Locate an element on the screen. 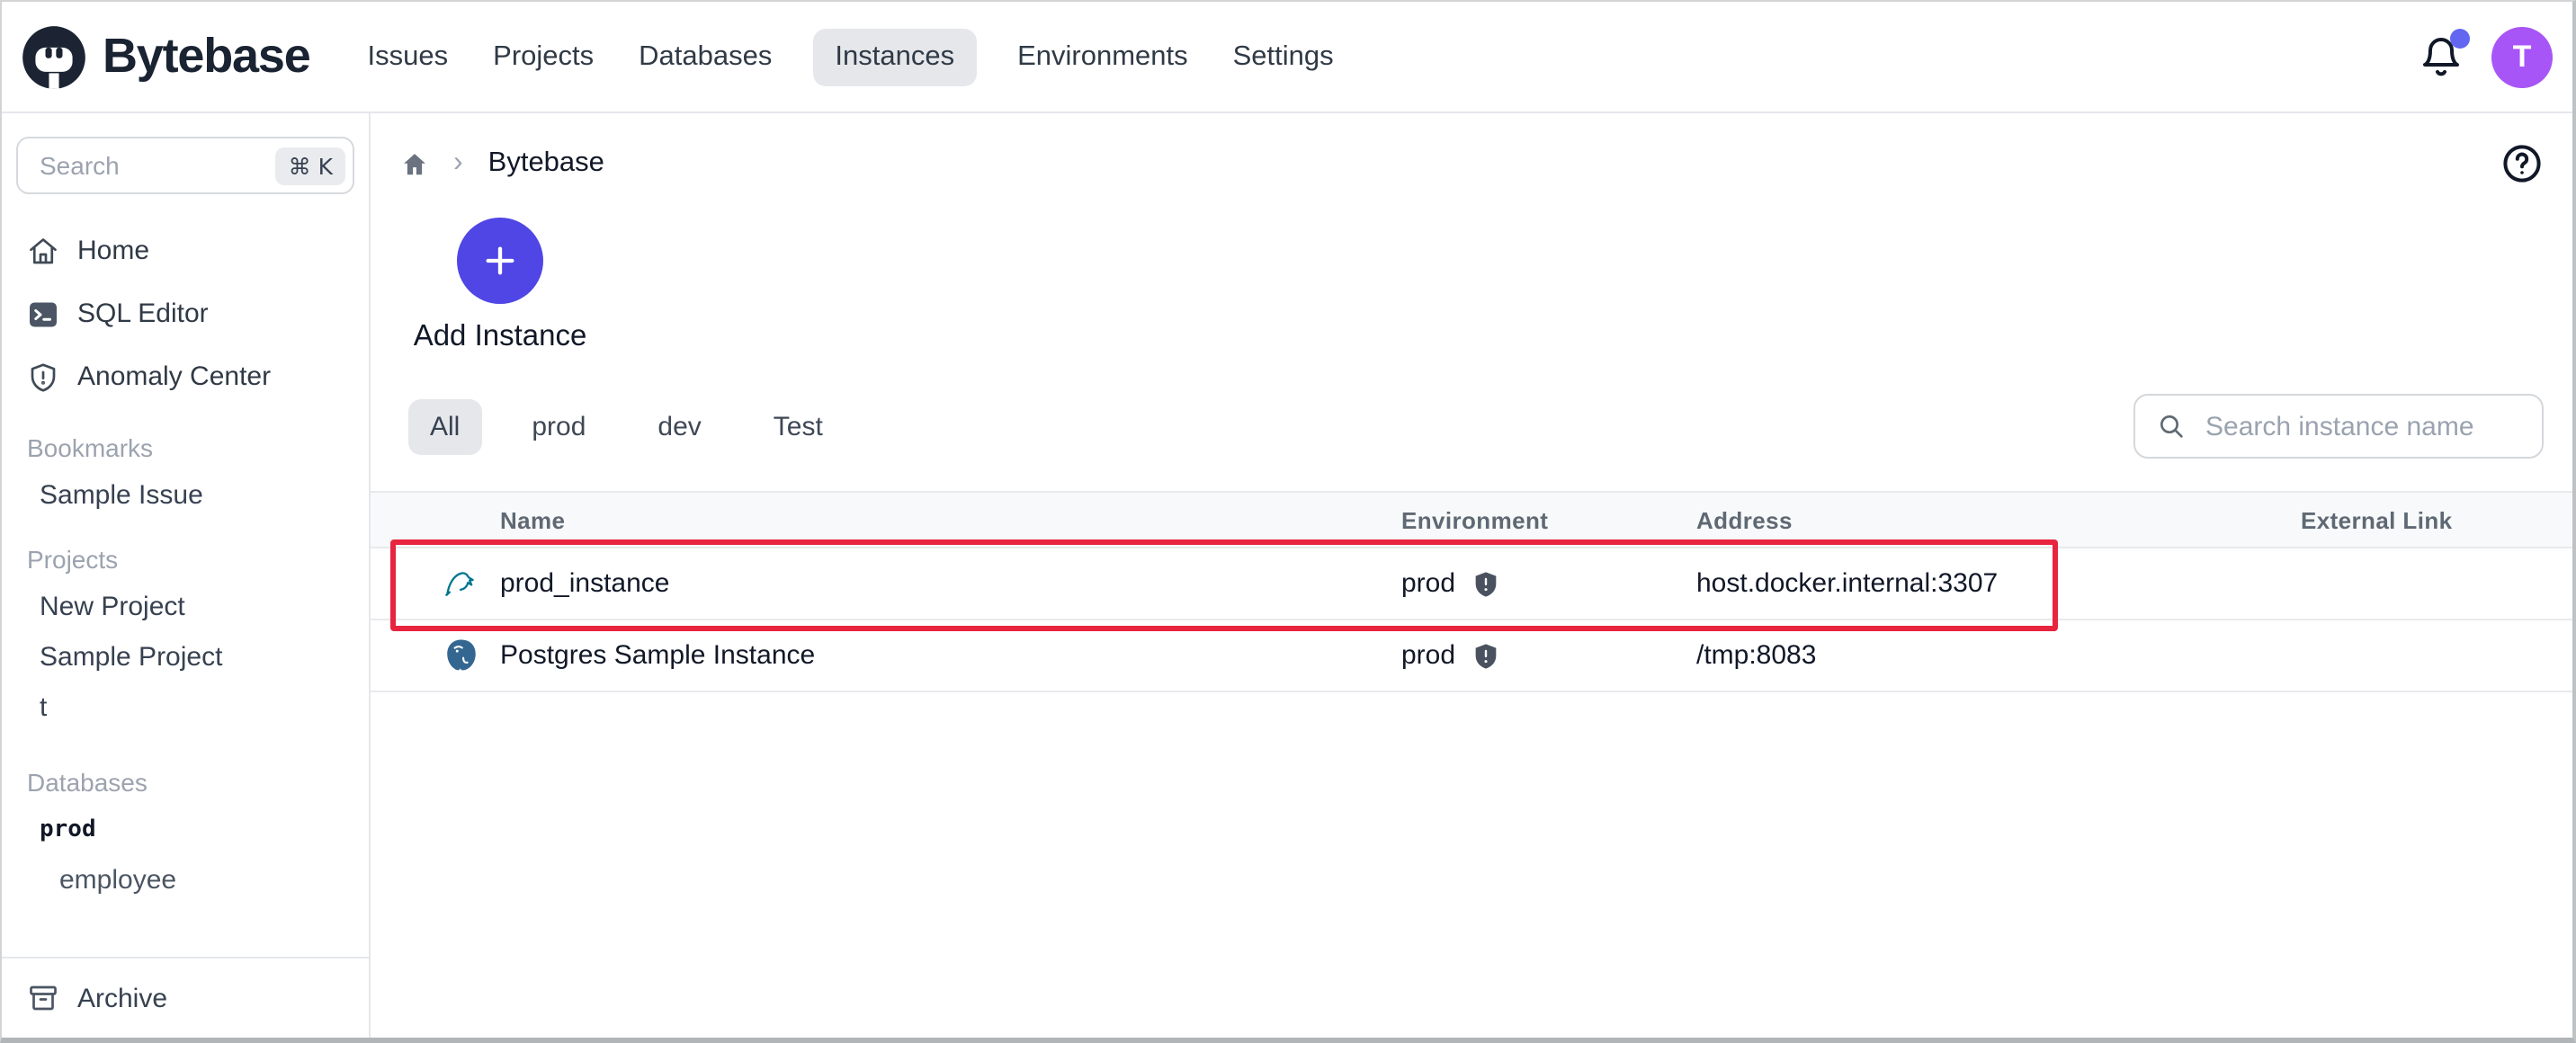 The image size is (2576, 1043). instance-search is located at coordinates (2338, 426).